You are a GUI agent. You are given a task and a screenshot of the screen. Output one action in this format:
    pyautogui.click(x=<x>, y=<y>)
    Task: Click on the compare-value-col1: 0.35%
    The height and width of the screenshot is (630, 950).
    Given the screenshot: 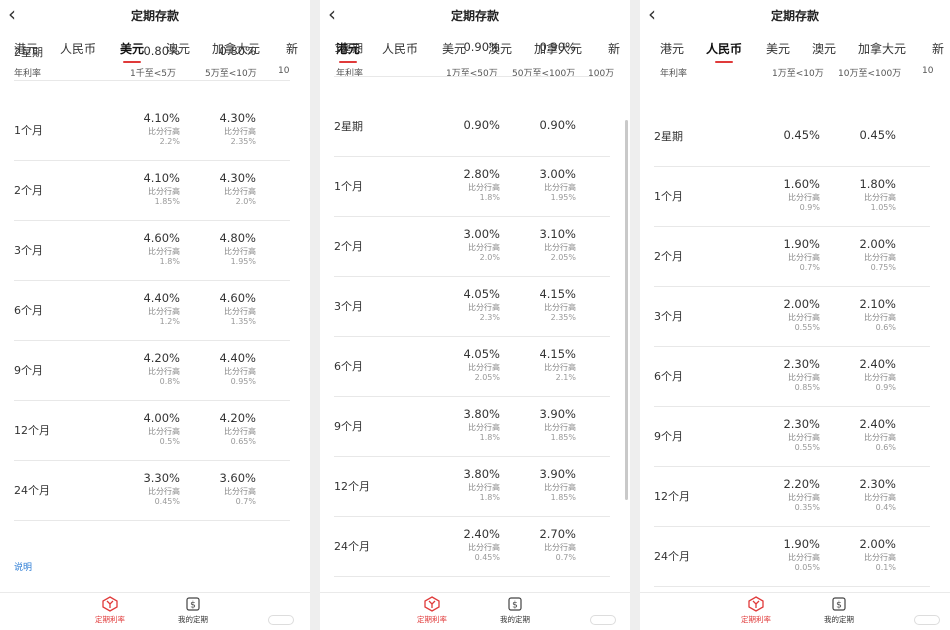 What is the action you would take?
    pyautogui.click(x=807, y=507)
    